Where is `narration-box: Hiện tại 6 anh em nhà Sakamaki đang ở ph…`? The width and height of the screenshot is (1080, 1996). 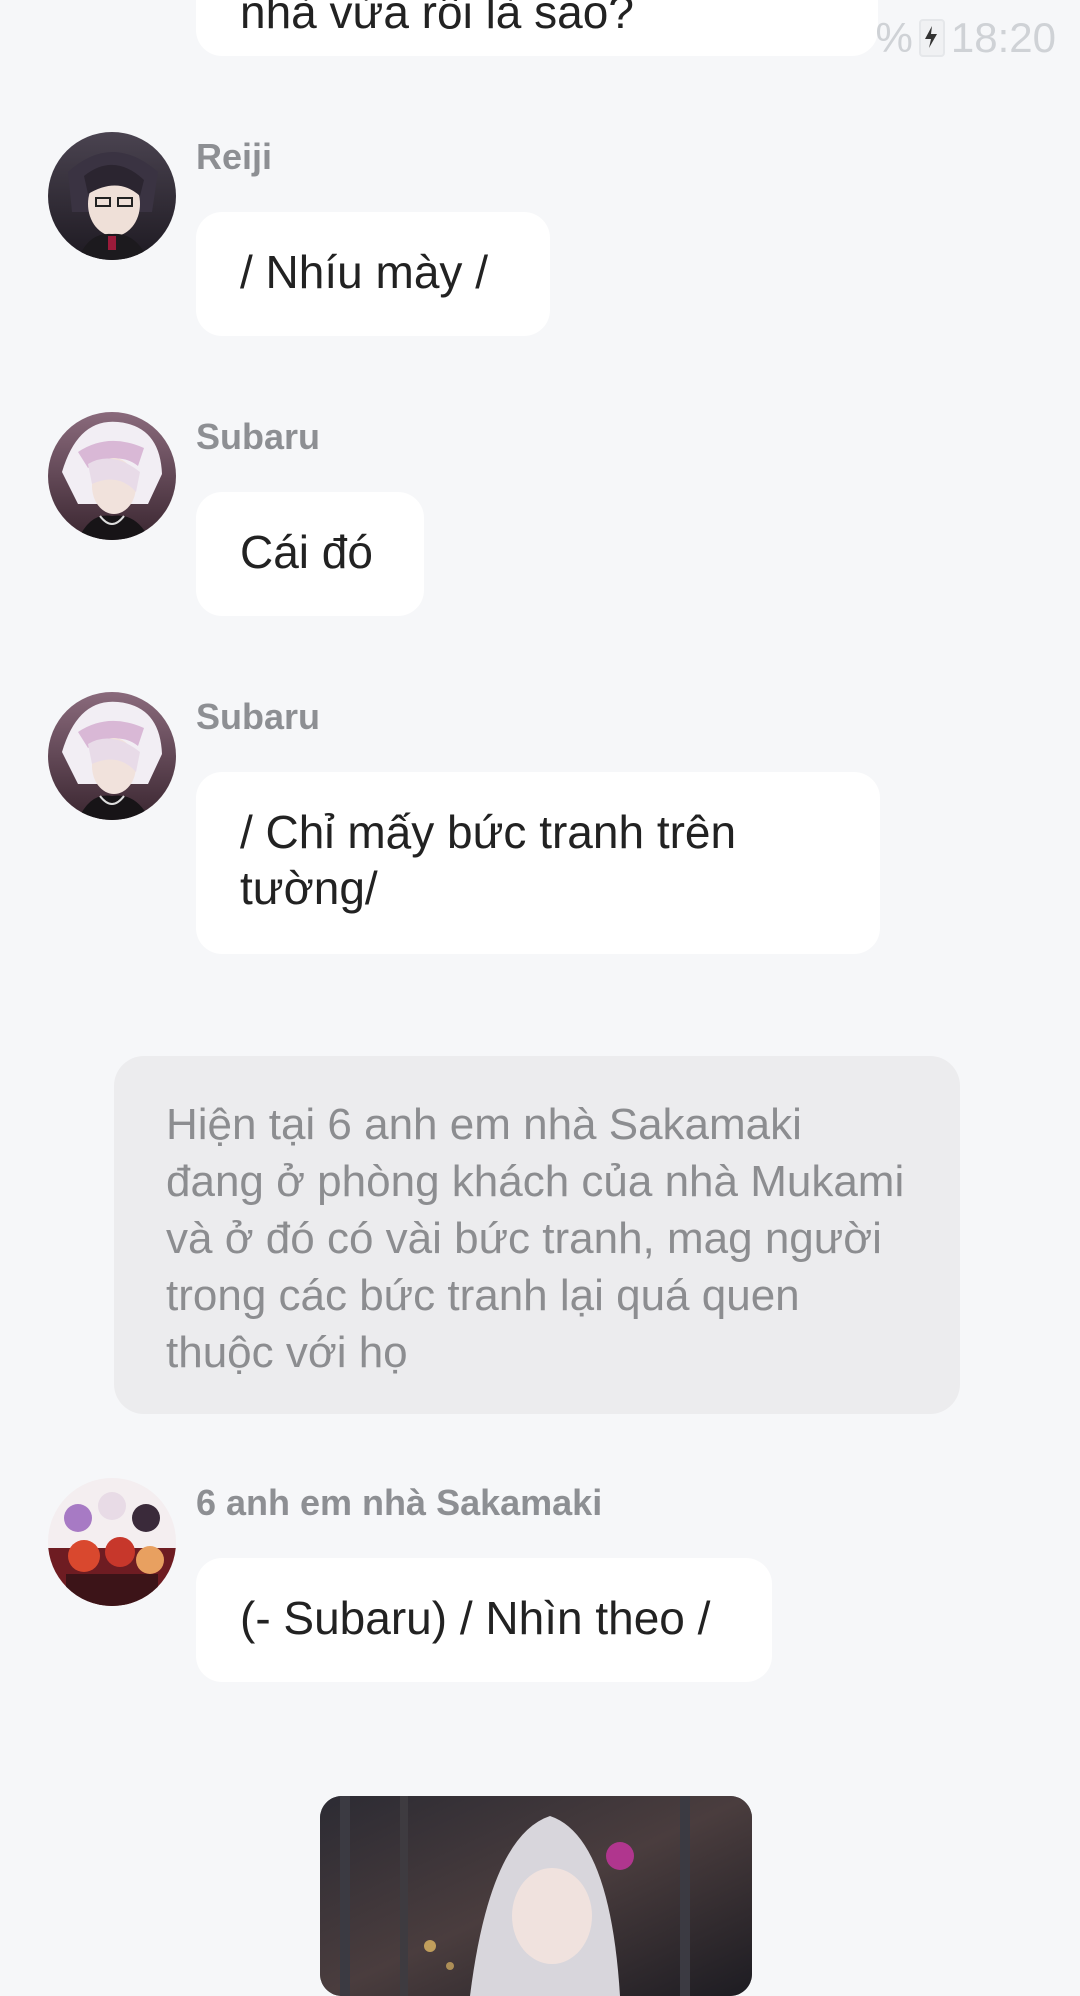
narration-box: Hiện tại 6 anh em nhà Sakamaki đang ở ph… is located at coordinates (537, 1235).